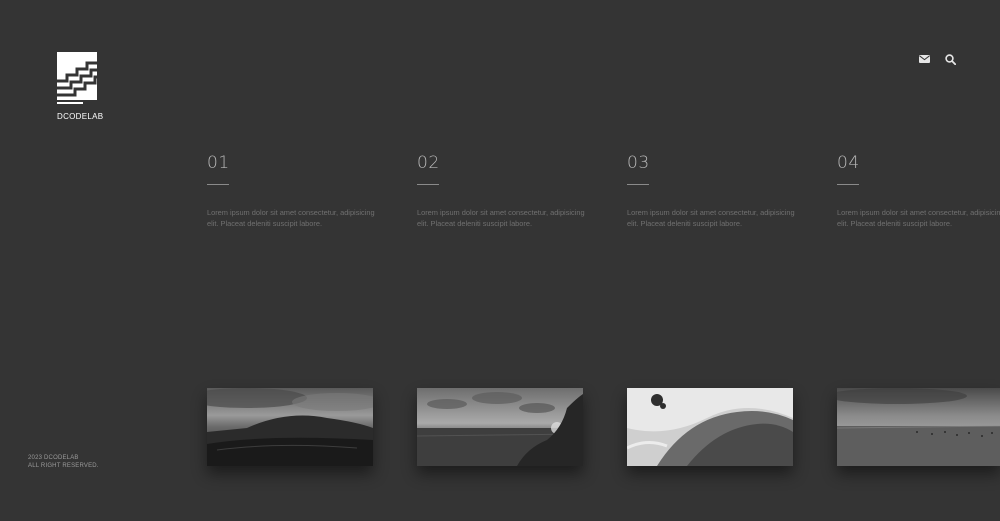 The image size is (1000, 521). Describe the element at coordinates (937, 59) in the screenshot. I see `header-icons` at that location.